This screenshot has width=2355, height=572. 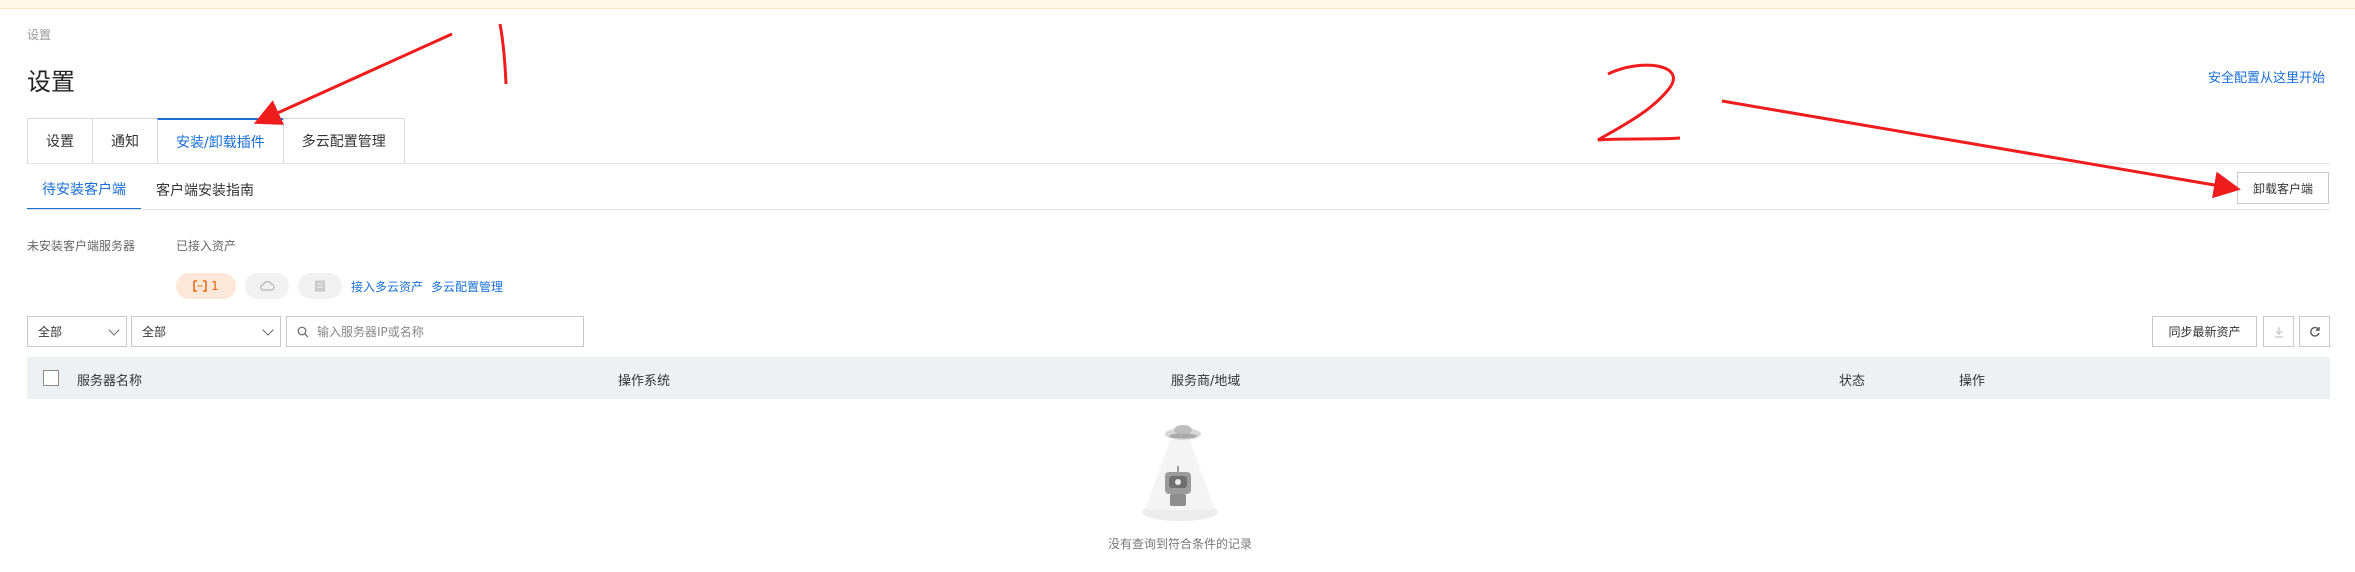 I want to click on refresh-icon, so click(x=2314, y=331).